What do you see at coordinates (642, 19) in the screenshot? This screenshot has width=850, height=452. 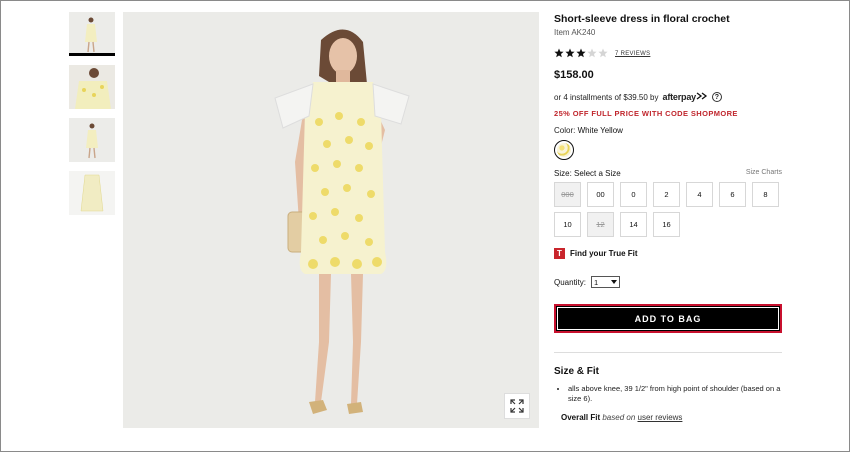 I see `product-title: Short-sleeve dress in floral crochet` at bounding box center [642, 19].